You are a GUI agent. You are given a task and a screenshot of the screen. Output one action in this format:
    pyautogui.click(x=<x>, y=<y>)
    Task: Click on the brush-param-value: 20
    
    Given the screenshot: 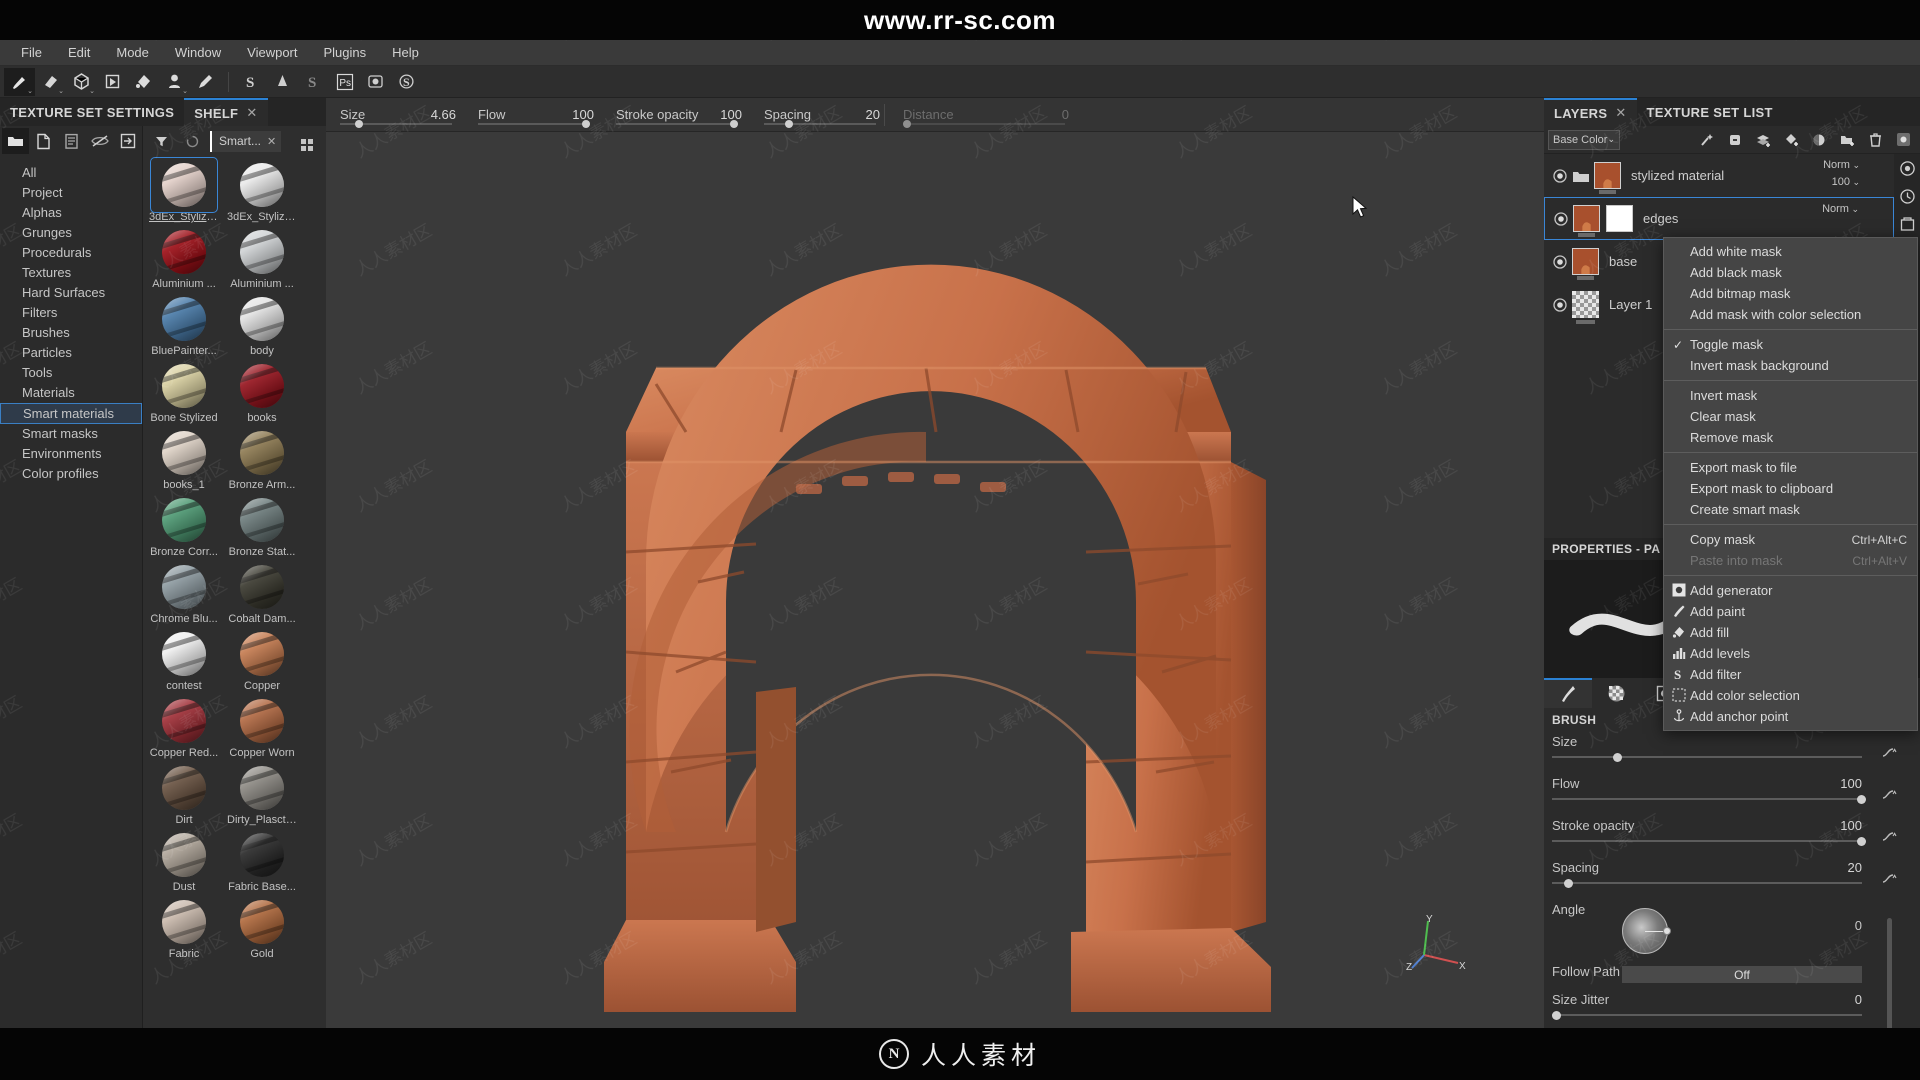 What is the action you would take?
    pyautogui.click(x=1855, y=867)
    